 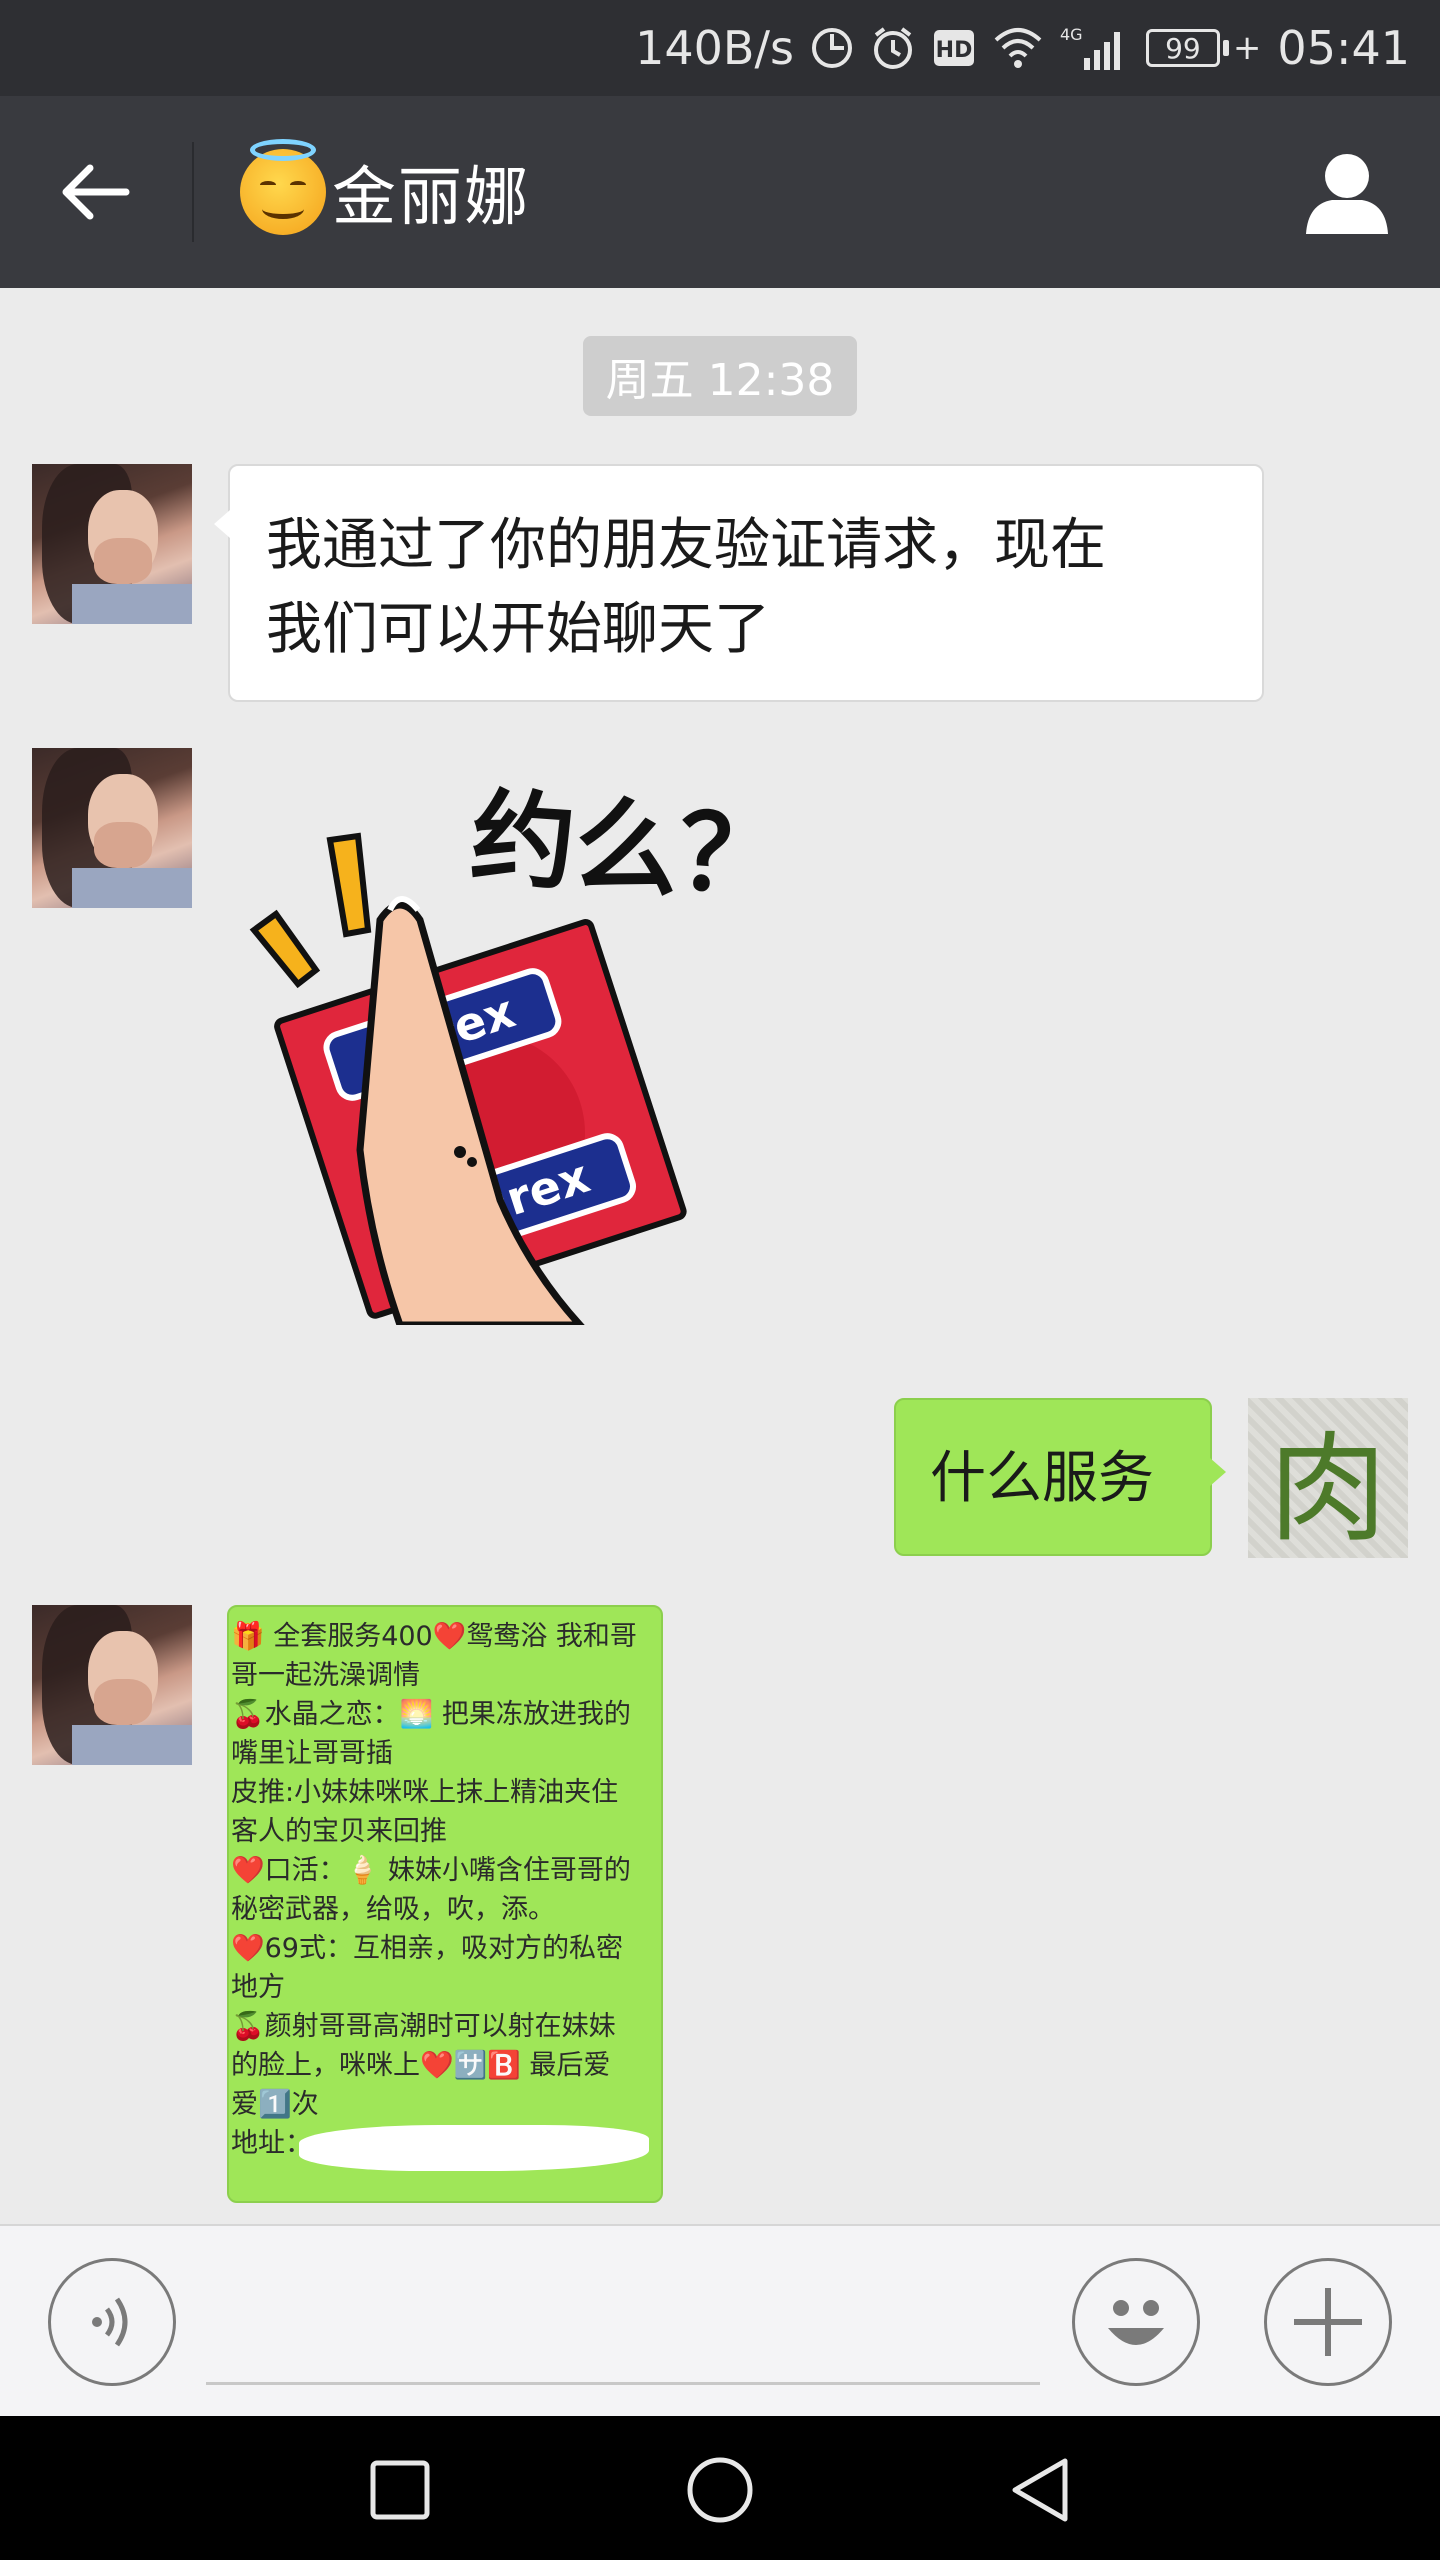 What do you see at coordinates (518, 629) in the screenshot?
I see `message-line: 我们可以开始聊天了` at bounding box center [518, 629].